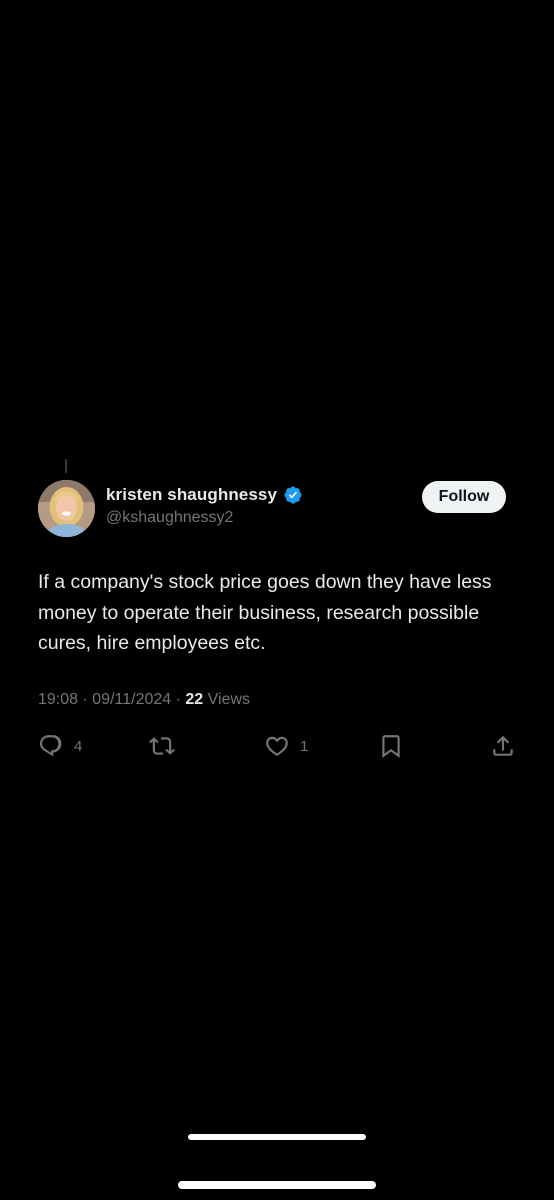  What do you see at coordinates (131, 699) in the screenshot?
I see `tweet-date: 09/11/2024` at bounding box center [131, 699].